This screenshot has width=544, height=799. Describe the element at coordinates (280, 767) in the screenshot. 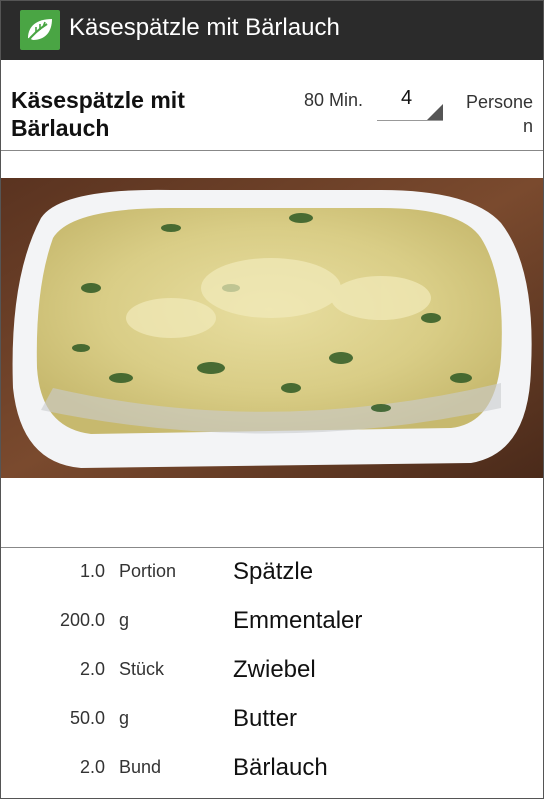

I see `ingredient-name: Bärlauch` at that location.